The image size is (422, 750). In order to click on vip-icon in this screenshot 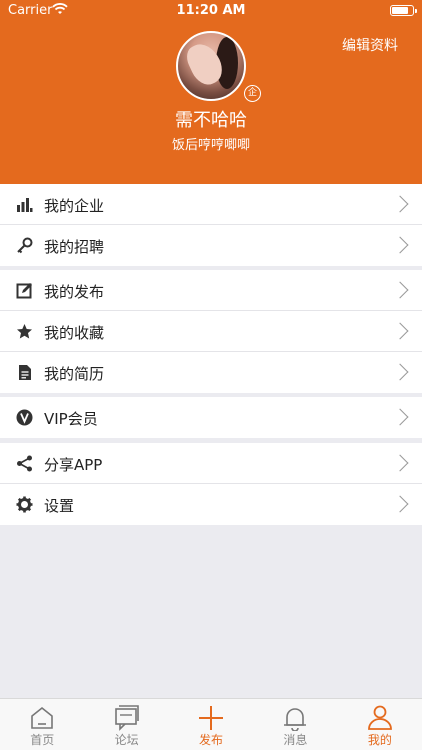, I will do `click(24, 417)`.